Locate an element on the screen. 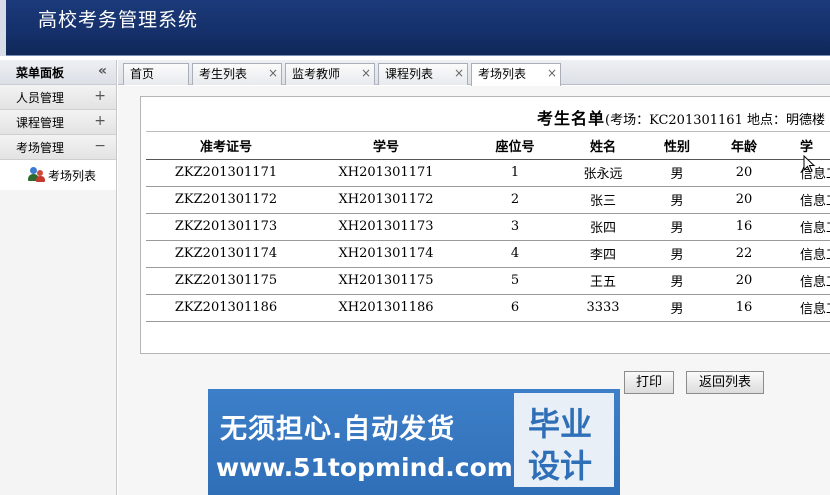  tab-label: 考生列表 is located at coordinates (223, 74).